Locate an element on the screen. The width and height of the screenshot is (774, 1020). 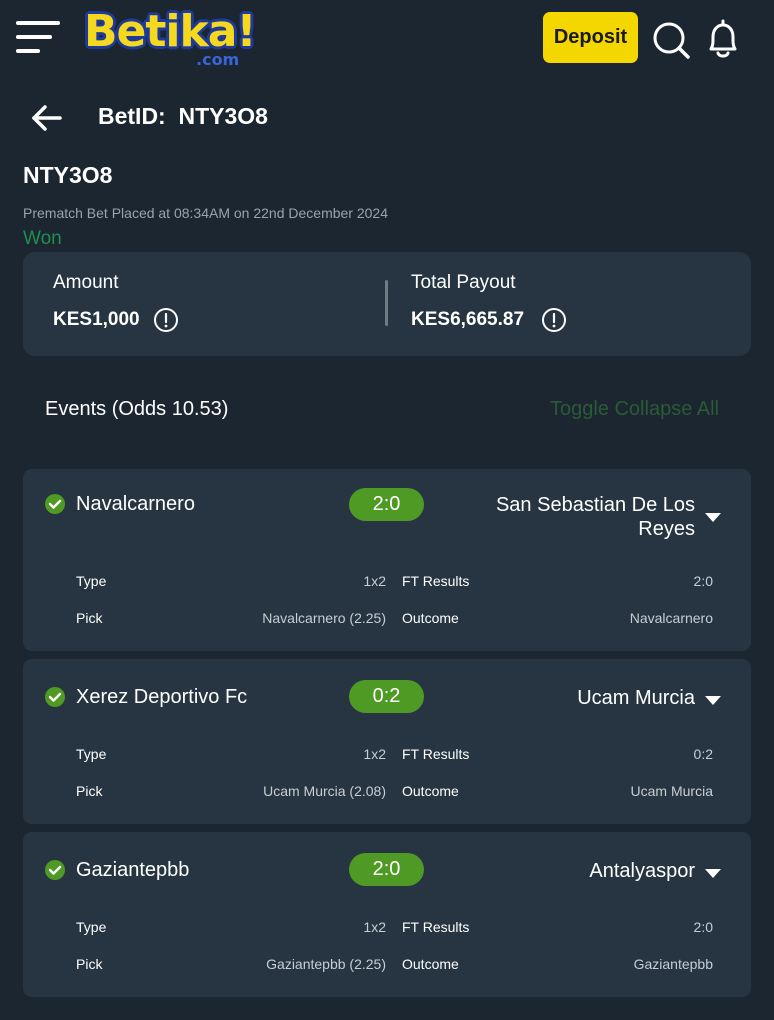
notification-bell-icon is located at coordinates (723, 40).